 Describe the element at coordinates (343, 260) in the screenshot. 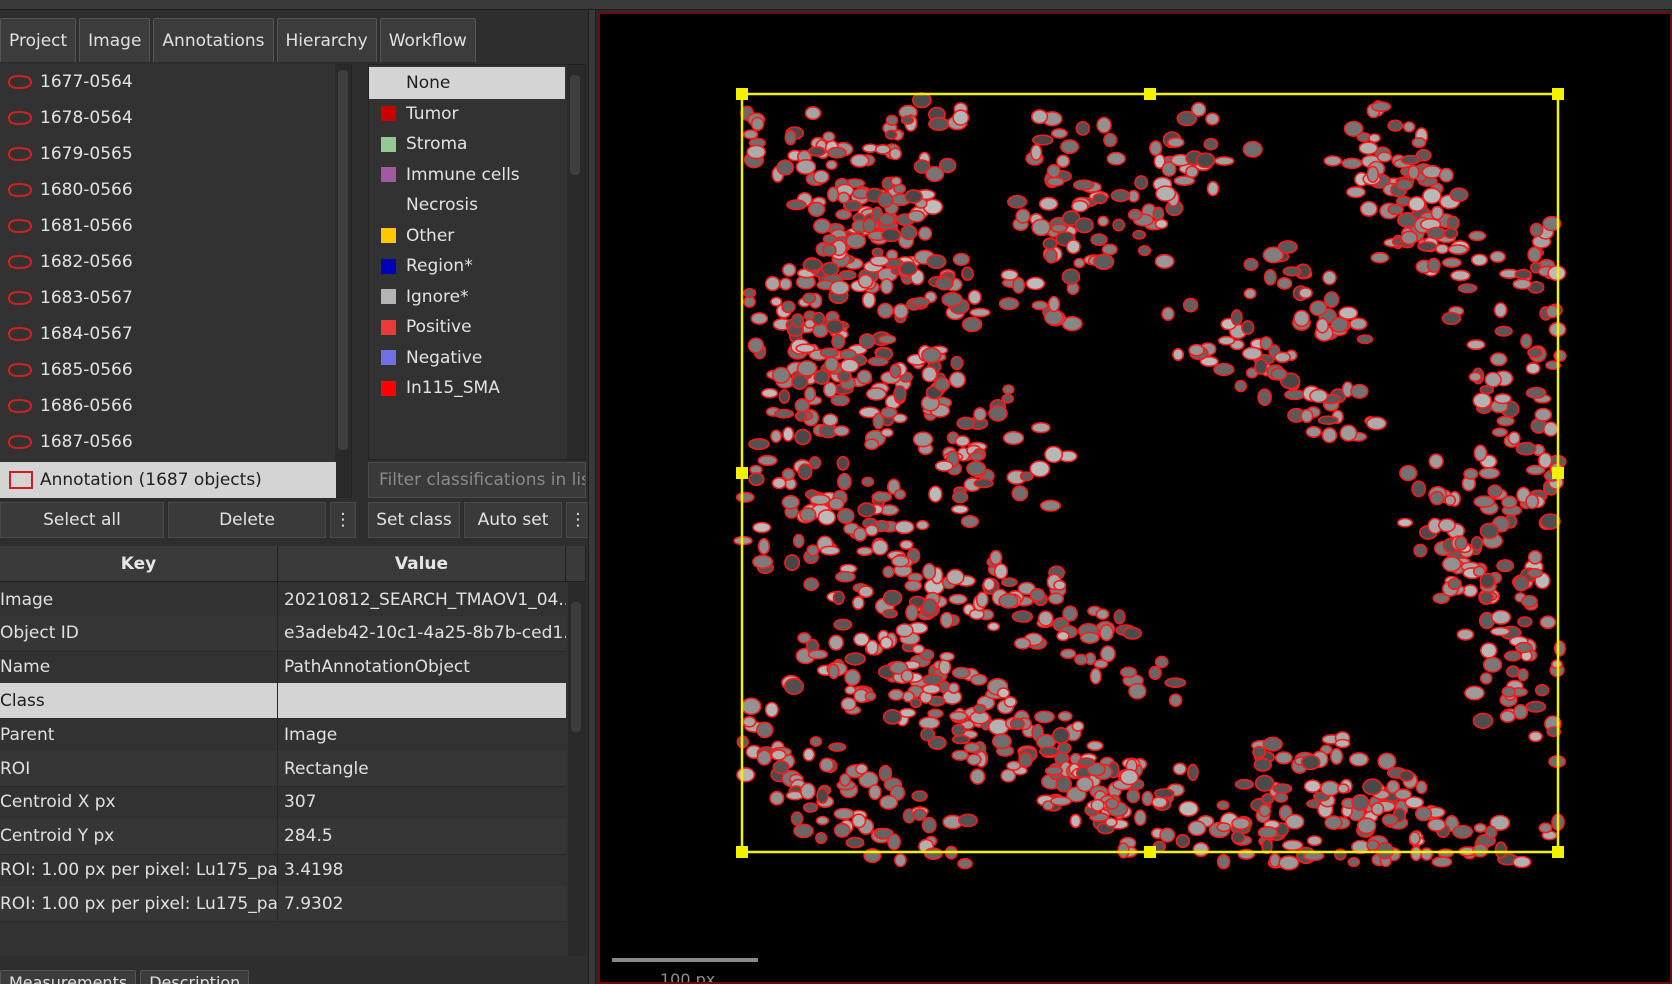

I see `annotation-list-scroll-thumb` at that location.